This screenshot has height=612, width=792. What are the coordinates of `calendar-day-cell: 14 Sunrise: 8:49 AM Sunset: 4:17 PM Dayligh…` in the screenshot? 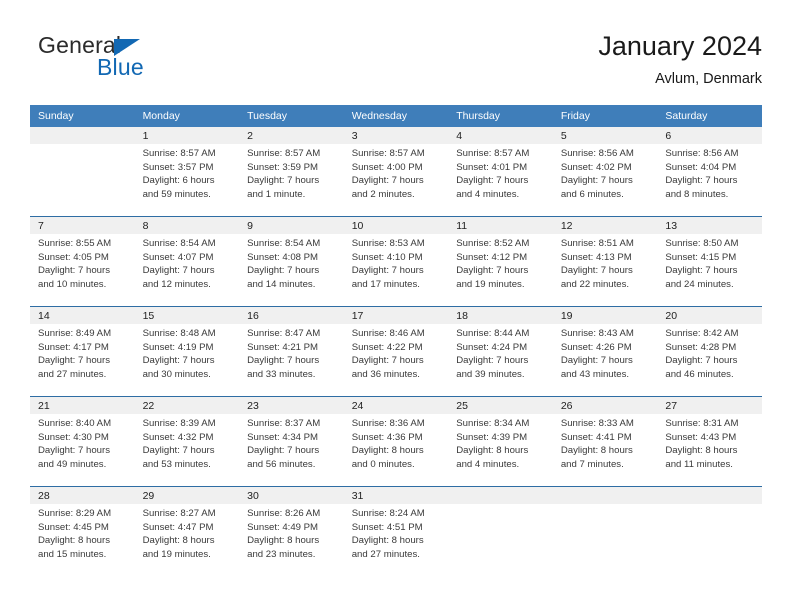 It's located at (82, 351).